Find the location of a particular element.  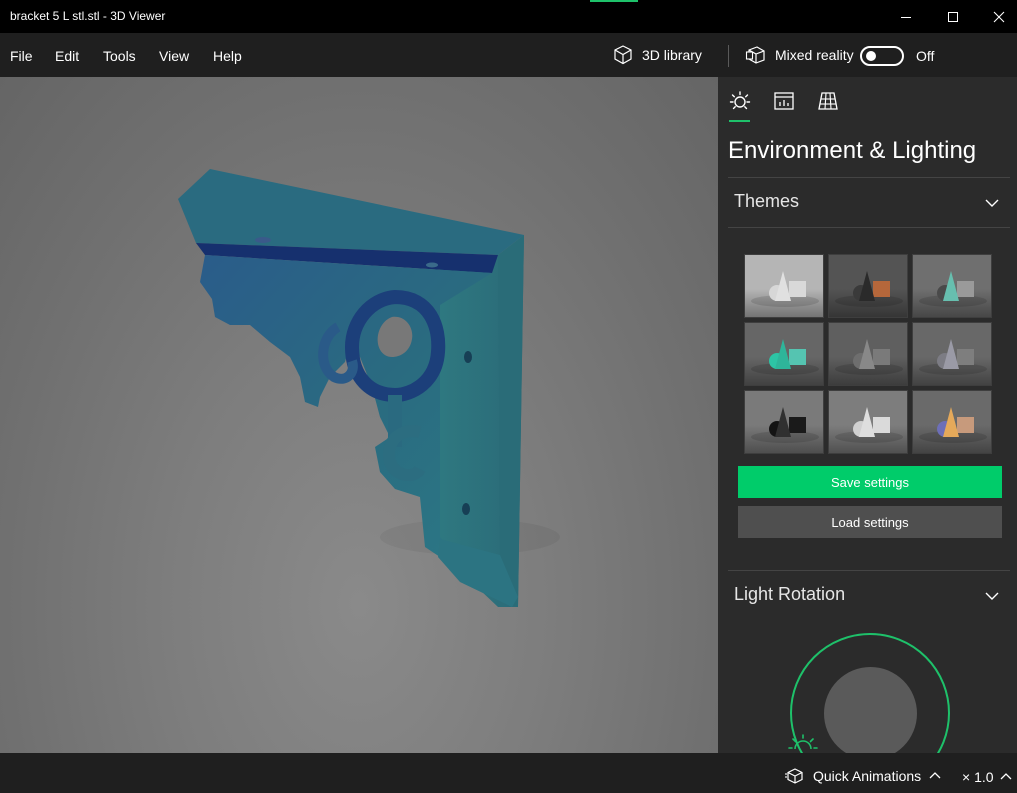

close-button is located at coordinates (996, 16).